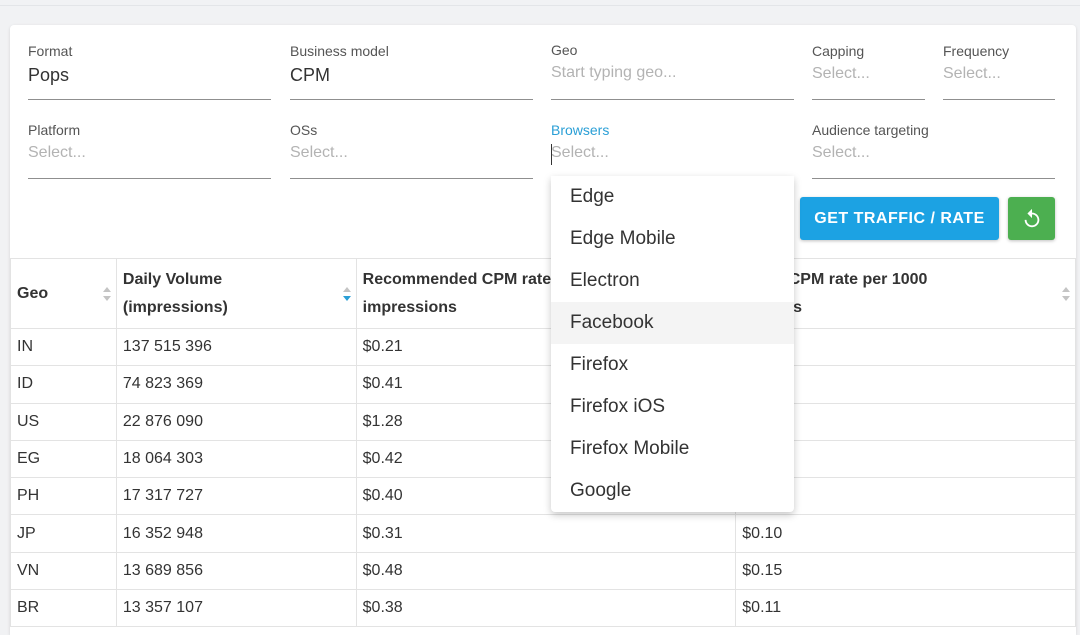  I want to click on dropdown-option-edge: Edge, so click(672, 197).